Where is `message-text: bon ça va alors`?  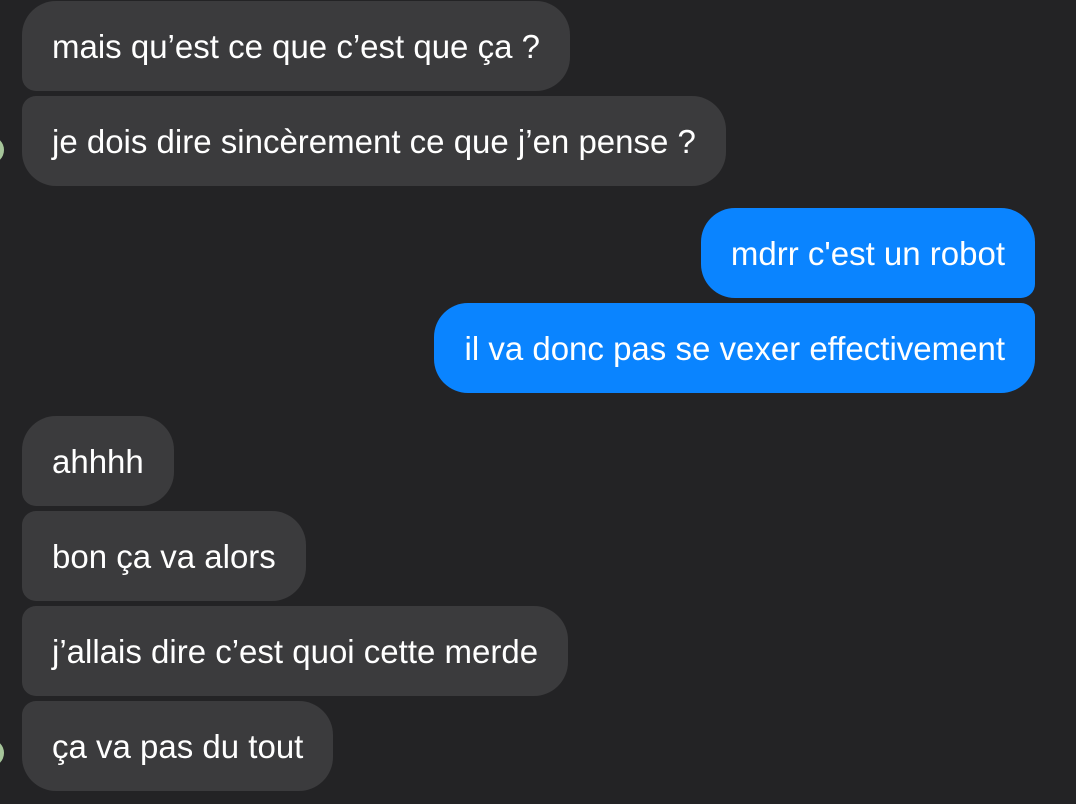
message-text: bon ça va alors is located at coordinates (164, 556).